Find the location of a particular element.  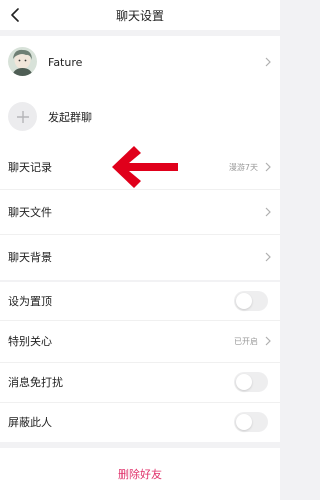

delete-section: 删除好友 is located at coordinates (140, 474).